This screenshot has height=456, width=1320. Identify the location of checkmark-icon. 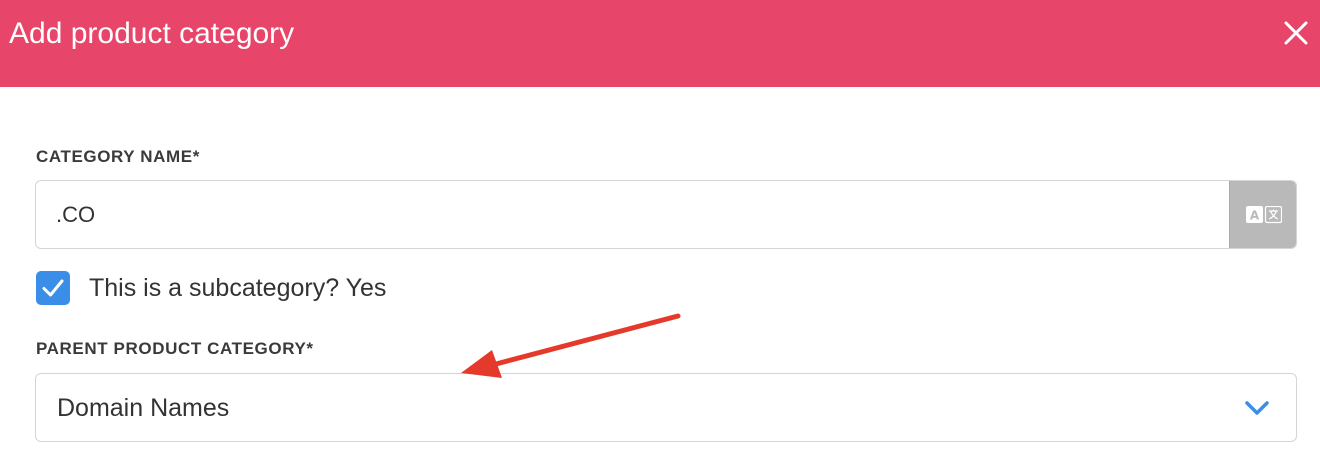
(53, 288).